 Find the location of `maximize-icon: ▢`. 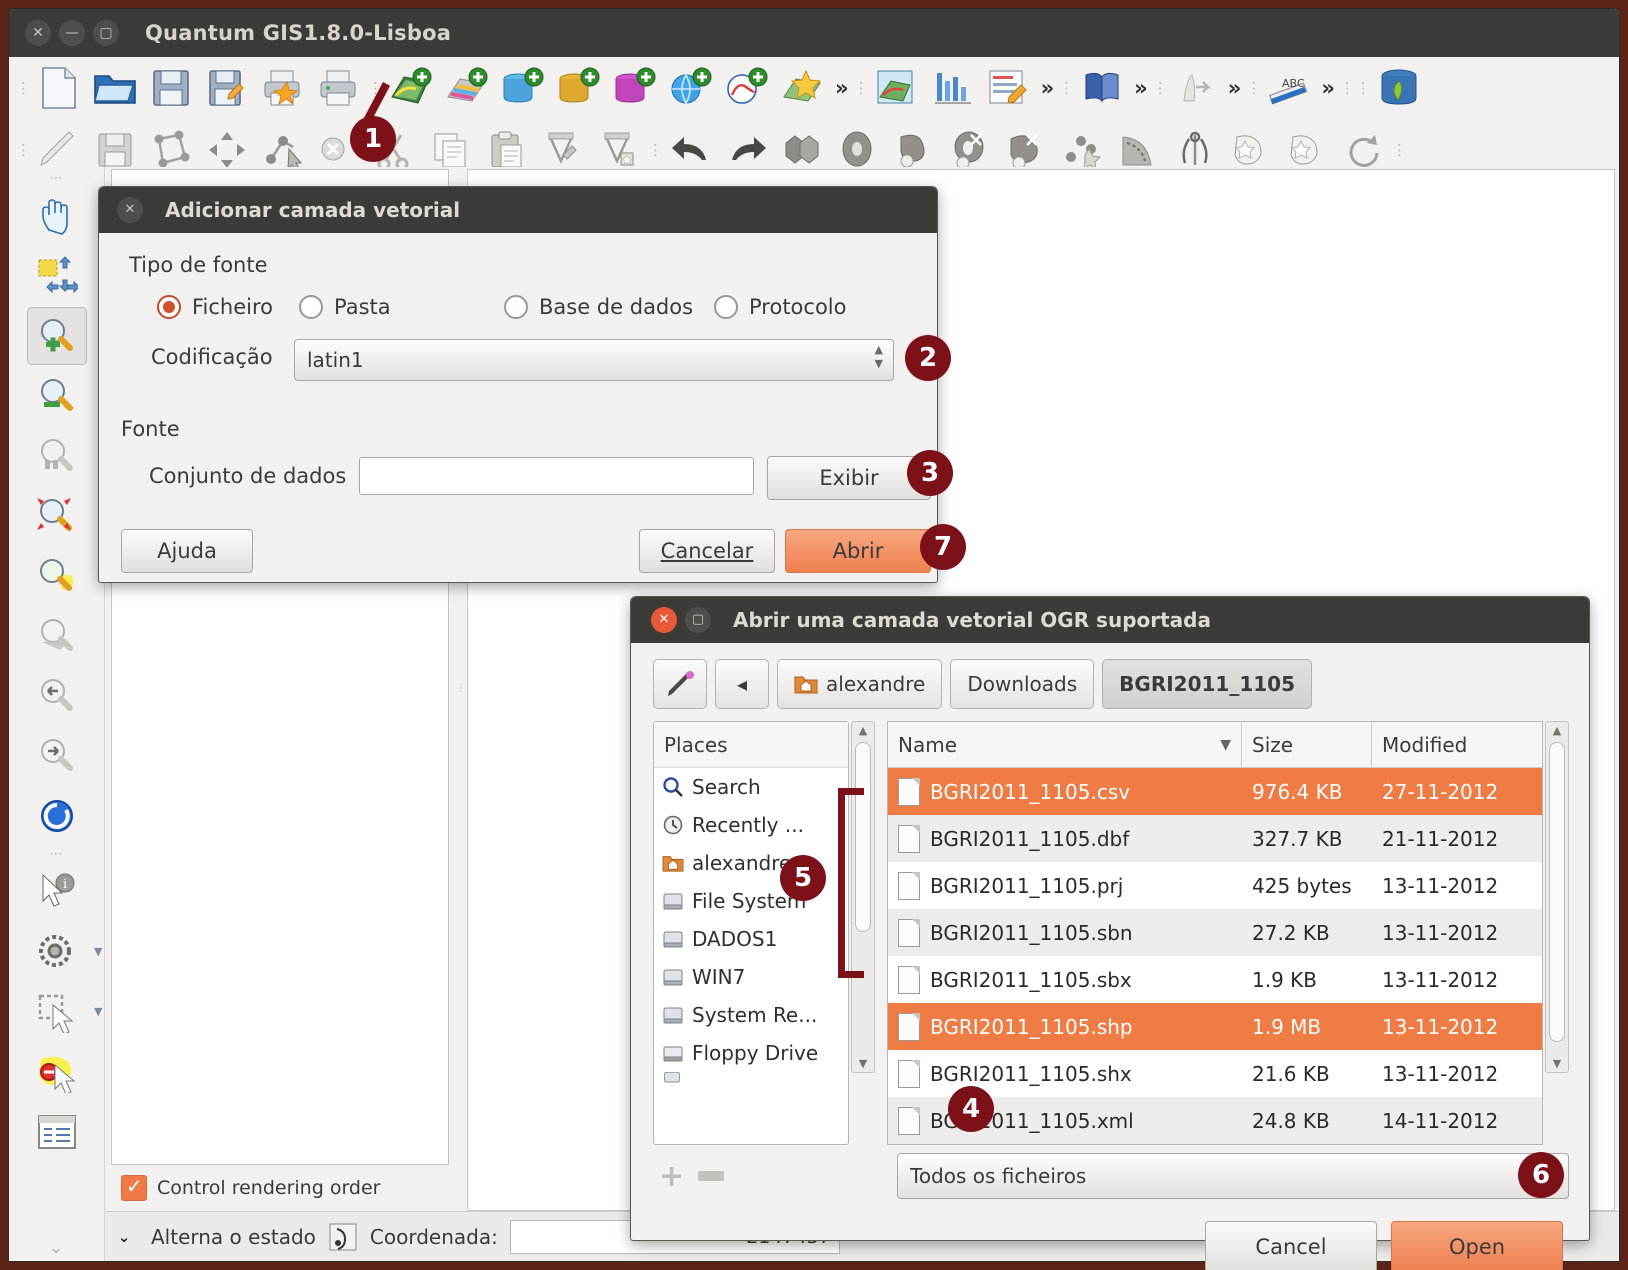

maximize-icon: ▢ is located at coordinates (698, 620).